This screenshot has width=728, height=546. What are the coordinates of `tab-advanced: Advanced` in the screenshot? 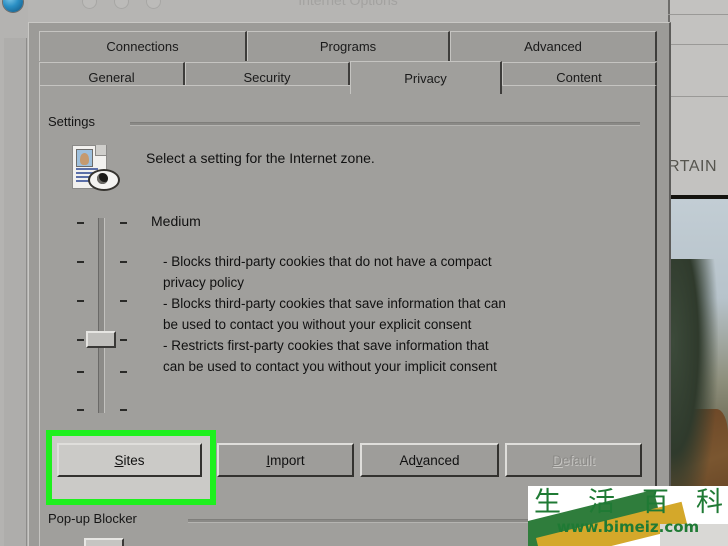 It's located at (553, 46).